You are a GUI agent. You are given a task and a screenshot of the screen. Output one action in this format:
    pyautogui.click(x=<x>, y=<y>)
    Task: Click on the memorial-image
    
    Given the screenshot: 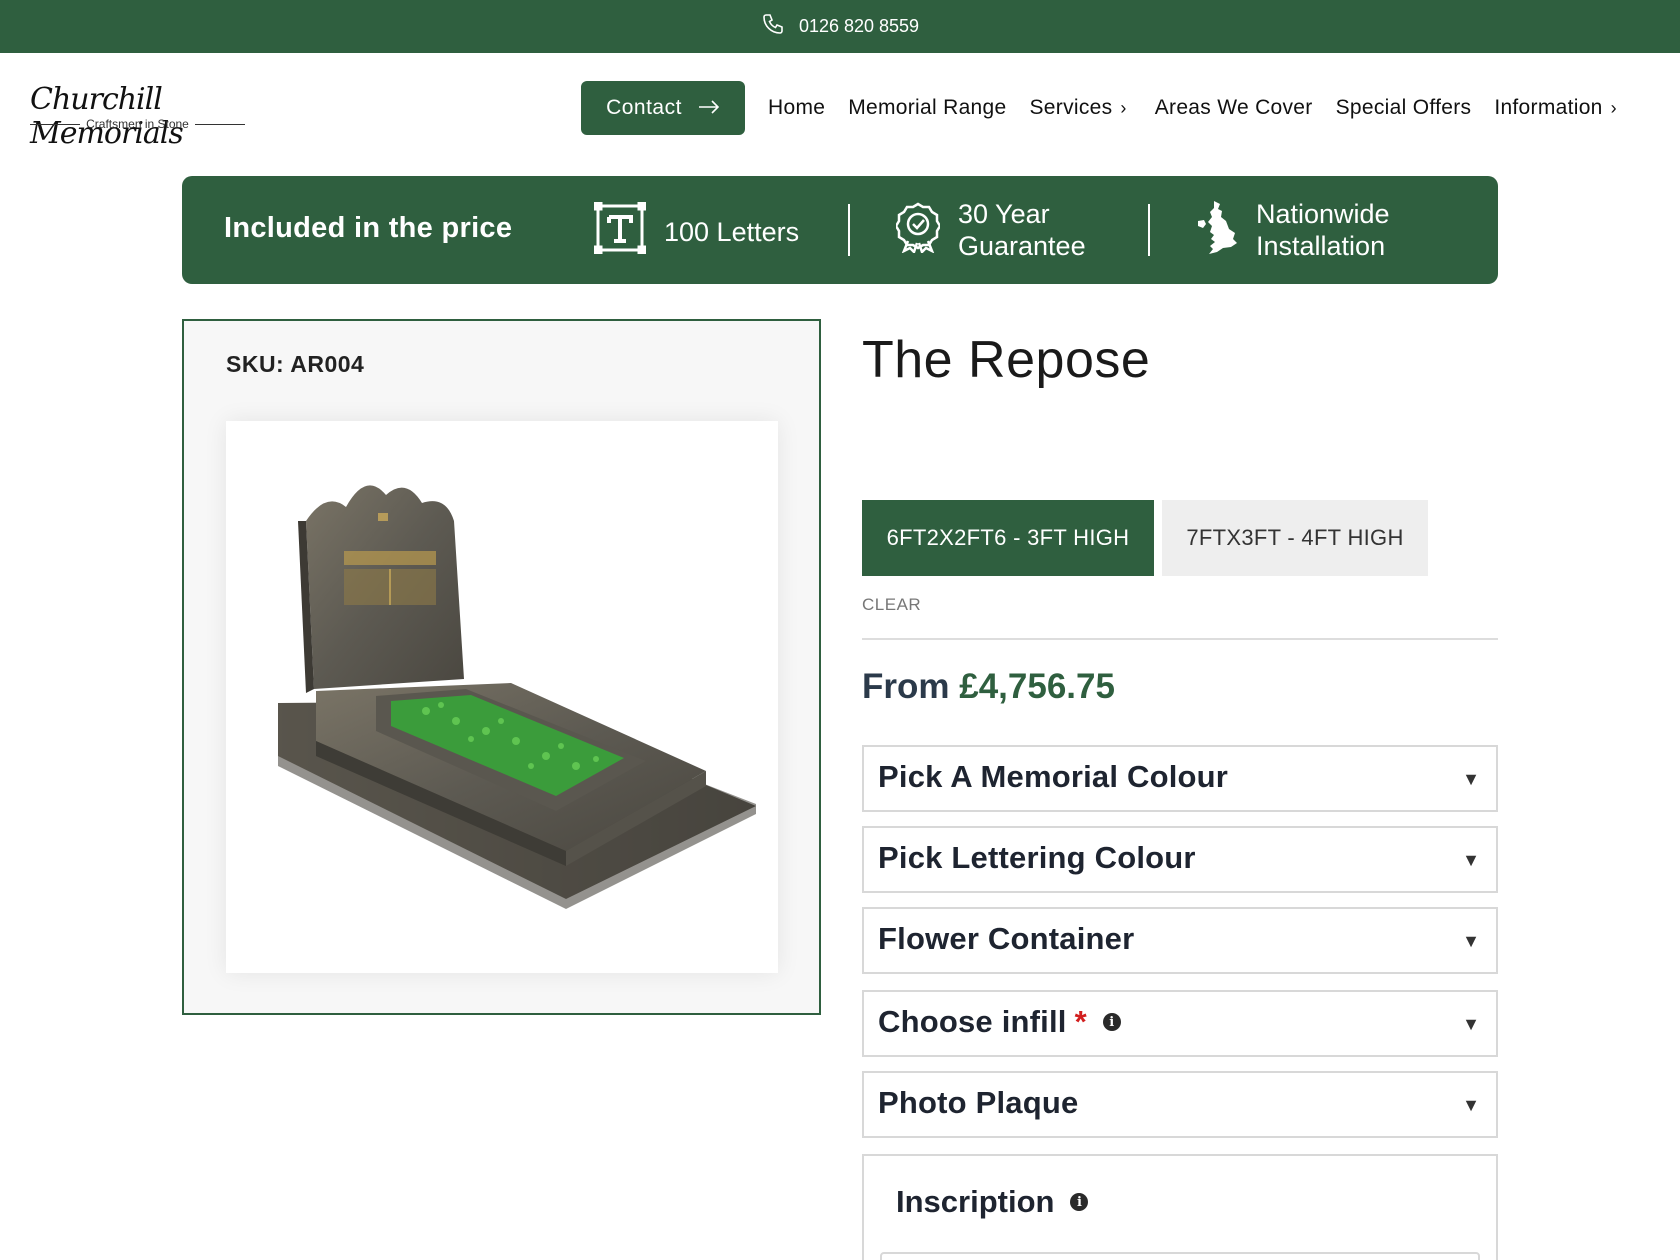 What is the action you would take?
    pyautogui.click(x=517, y=697)
    